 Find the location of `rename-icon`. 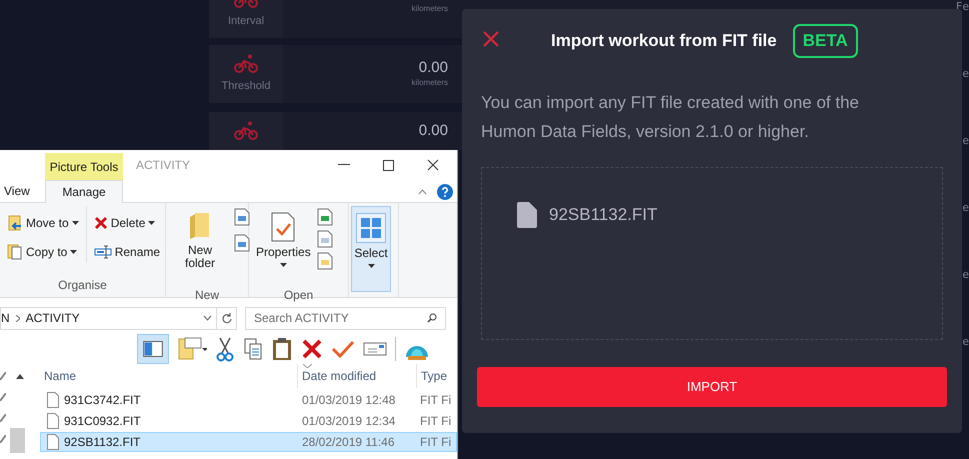

rename-icon is located at coordinates (103, 252).